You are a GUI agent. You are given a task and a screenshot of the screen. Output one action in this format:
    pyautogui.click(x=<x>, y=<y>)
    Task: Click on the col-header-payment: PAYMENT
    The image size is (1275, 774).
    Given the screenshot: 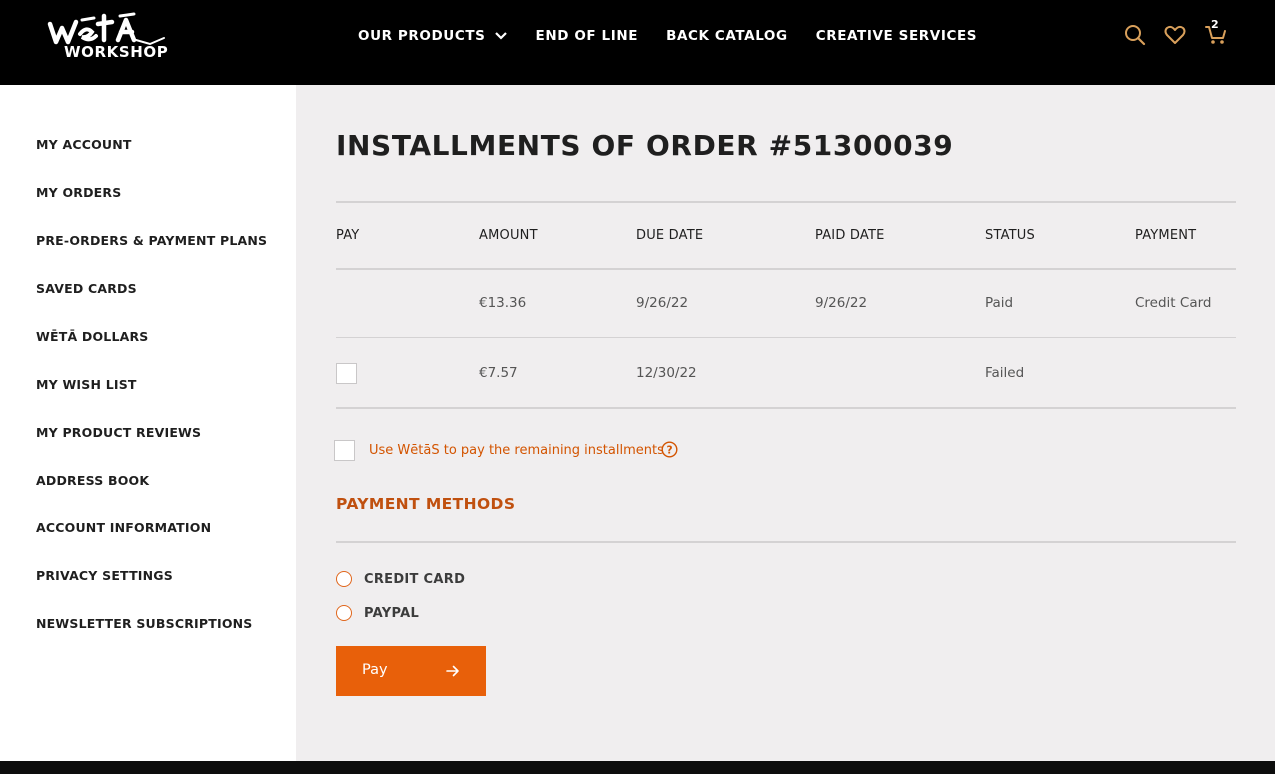 What is the action you would take?
    pyautogui.click(x=1166, y=235)
    